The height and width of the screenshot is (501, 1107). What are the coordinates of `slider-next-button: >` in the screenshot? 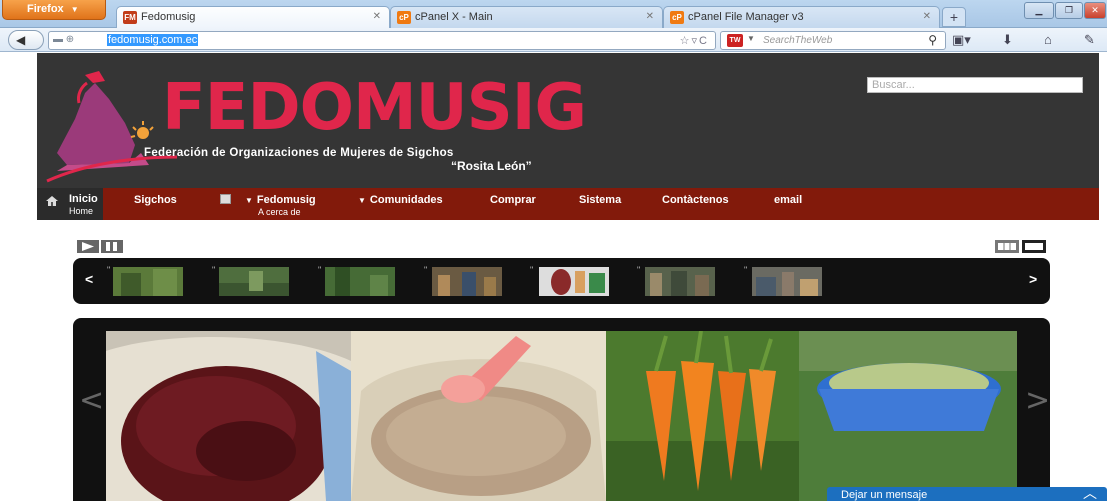 It's located at (1037, 400).